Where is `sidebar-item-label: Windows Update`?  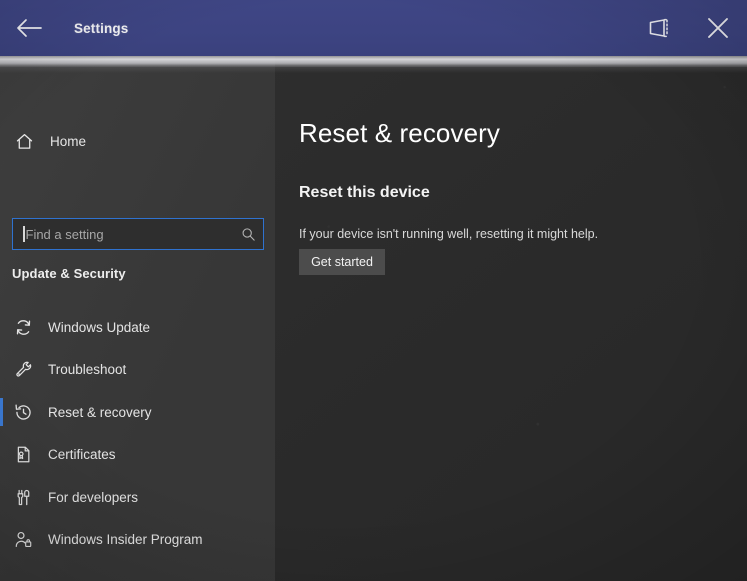 sidebar-item-label: Windows Update is located at coordinates (99, 327).